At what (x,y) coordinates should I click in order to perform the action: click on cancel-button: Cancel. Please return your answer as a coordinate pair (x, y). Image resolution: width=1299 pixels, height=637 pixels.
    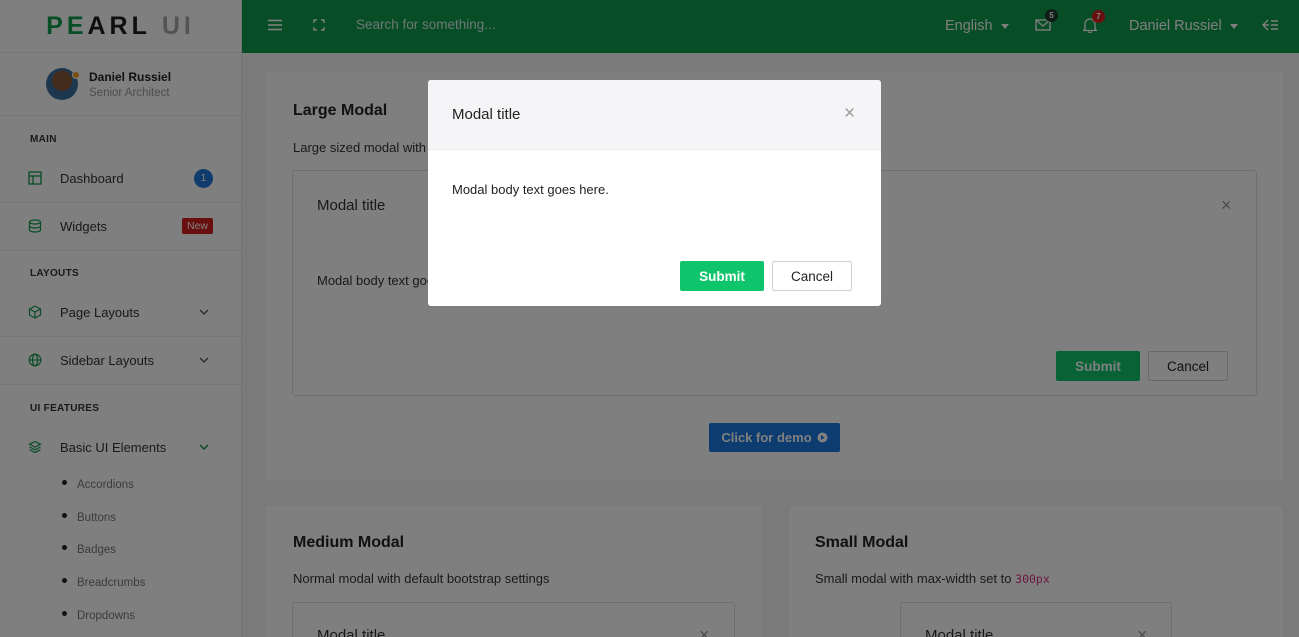
    Looking at the image, I should click on (812, 276).